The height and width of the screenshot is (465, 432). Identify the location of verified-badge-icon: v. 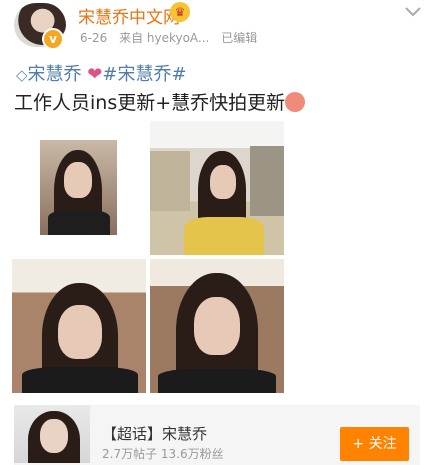
(53, 39).